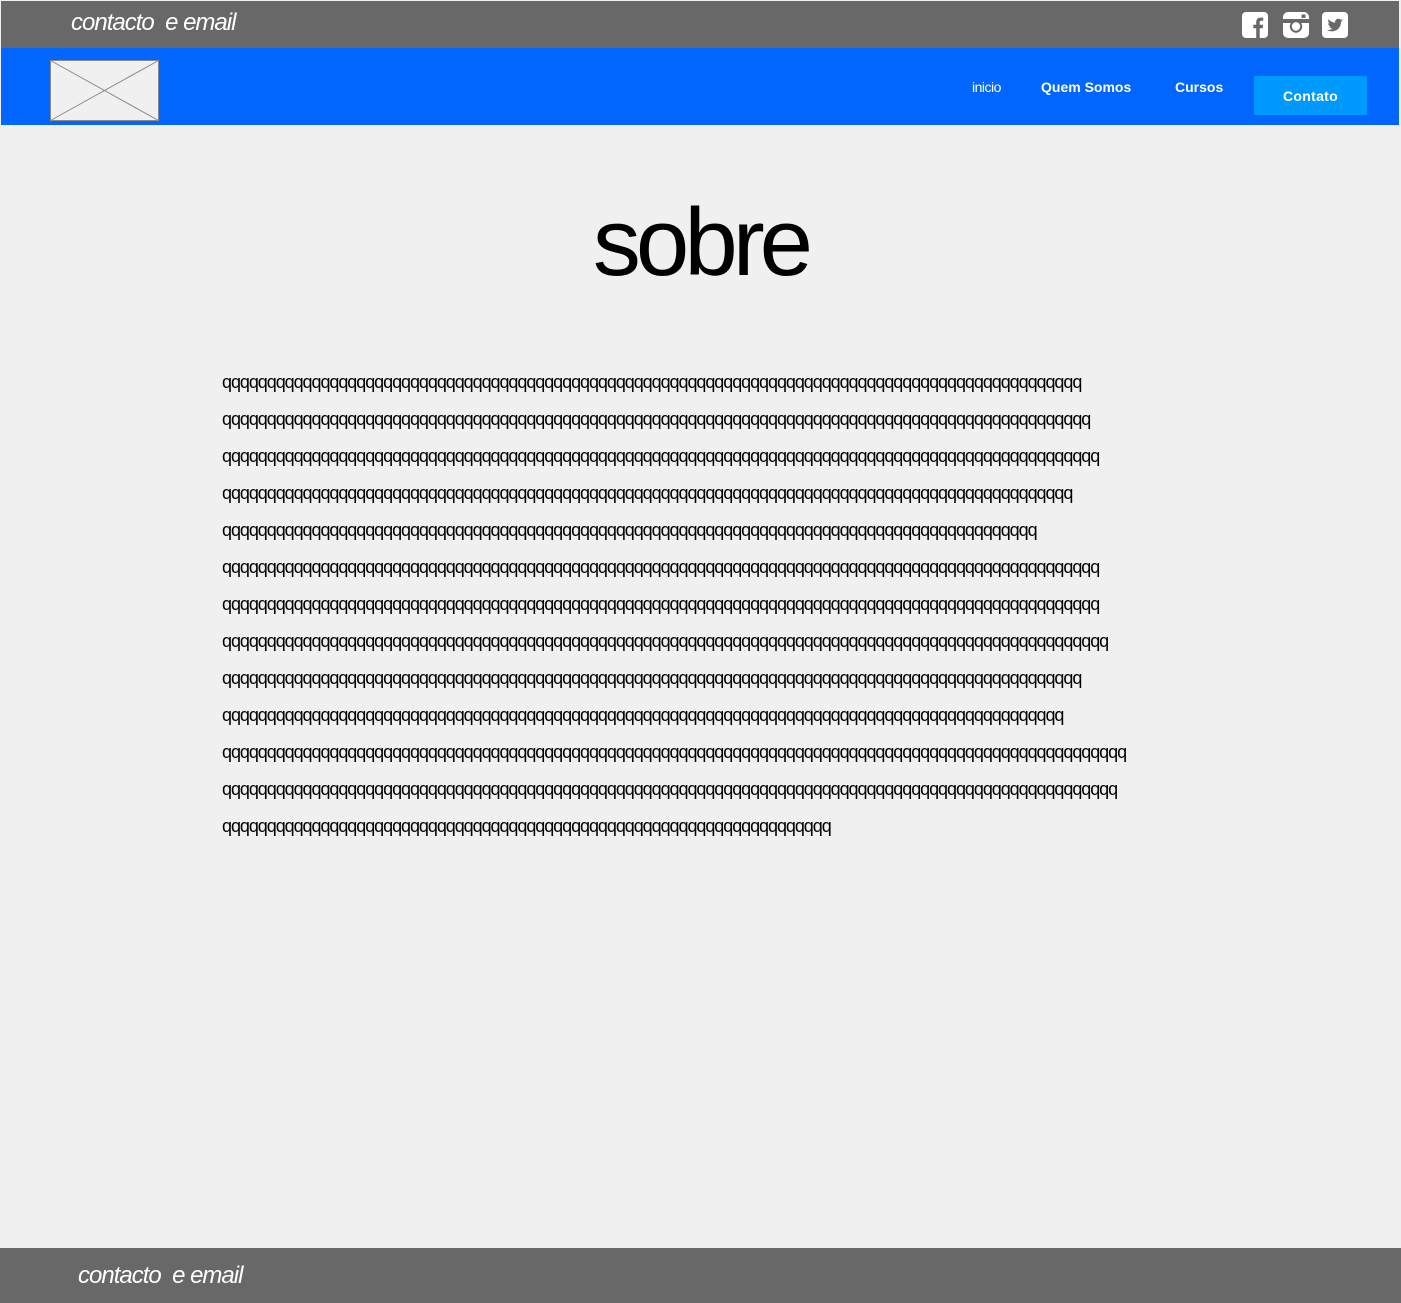 Image resolution: width=1401 pixels, height=1303 pixels. Describe the element at coordinates (1296, 25) in the screenshot. I see `instagram-icon` at that location.